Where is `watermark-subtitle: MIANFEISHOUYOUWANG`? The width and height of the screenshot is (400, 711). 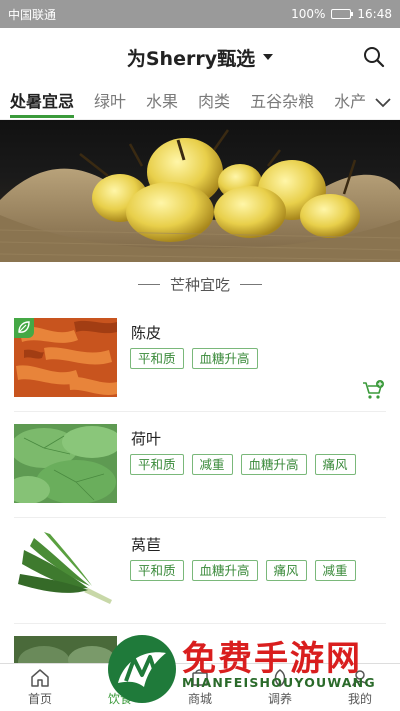
watermark-subtitle: MIANFEISHOUYOUWANG is located at coordinates (279, 682).